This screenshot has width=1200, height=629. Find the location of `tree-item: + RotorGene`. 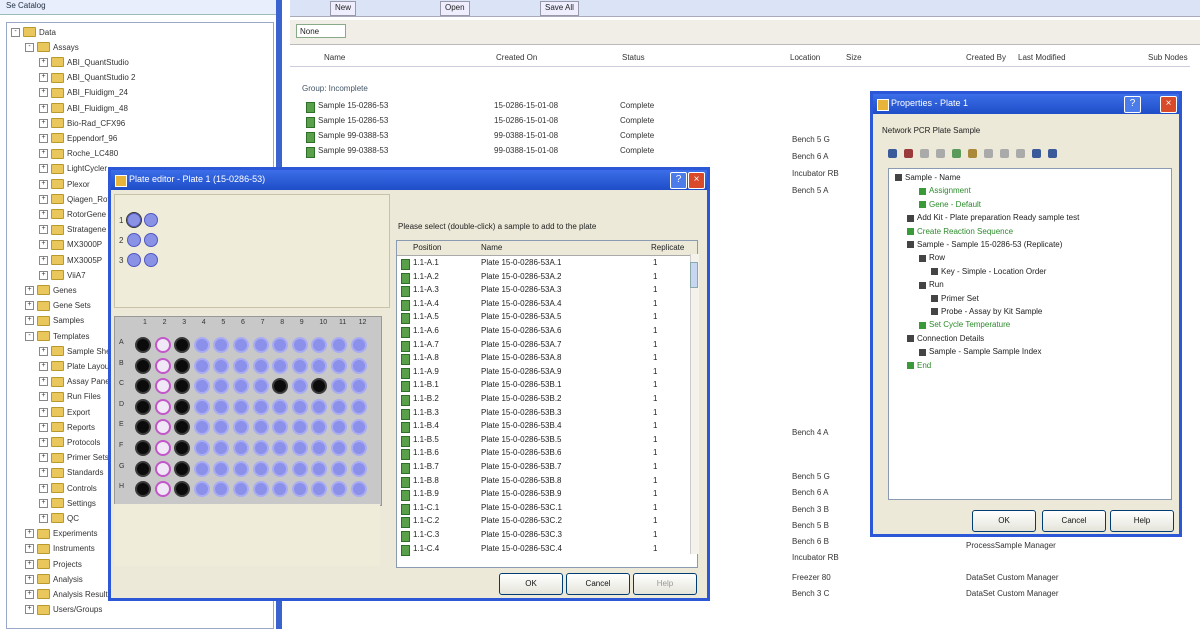

tree-item: + RotorGene is located at coordinates (72, 214).